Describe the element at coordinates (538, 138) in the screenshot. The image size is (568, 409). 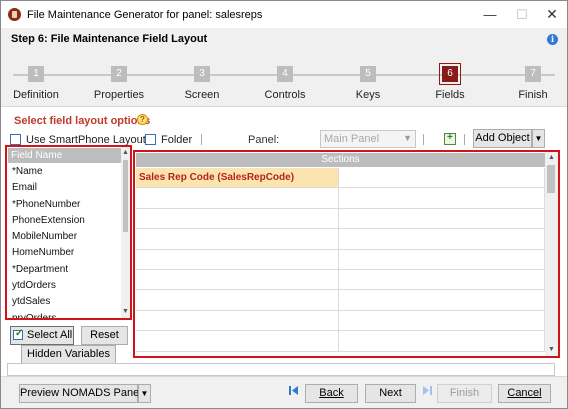
I see `add-object-dropdown: ▼` at that location.